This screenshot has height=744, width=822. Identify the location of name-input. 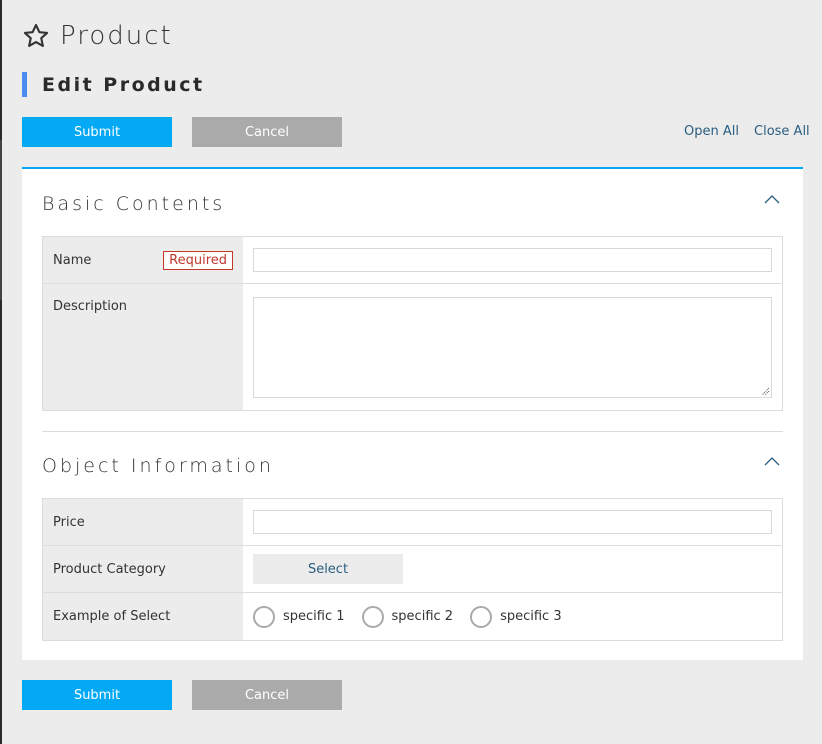
(512, 260).